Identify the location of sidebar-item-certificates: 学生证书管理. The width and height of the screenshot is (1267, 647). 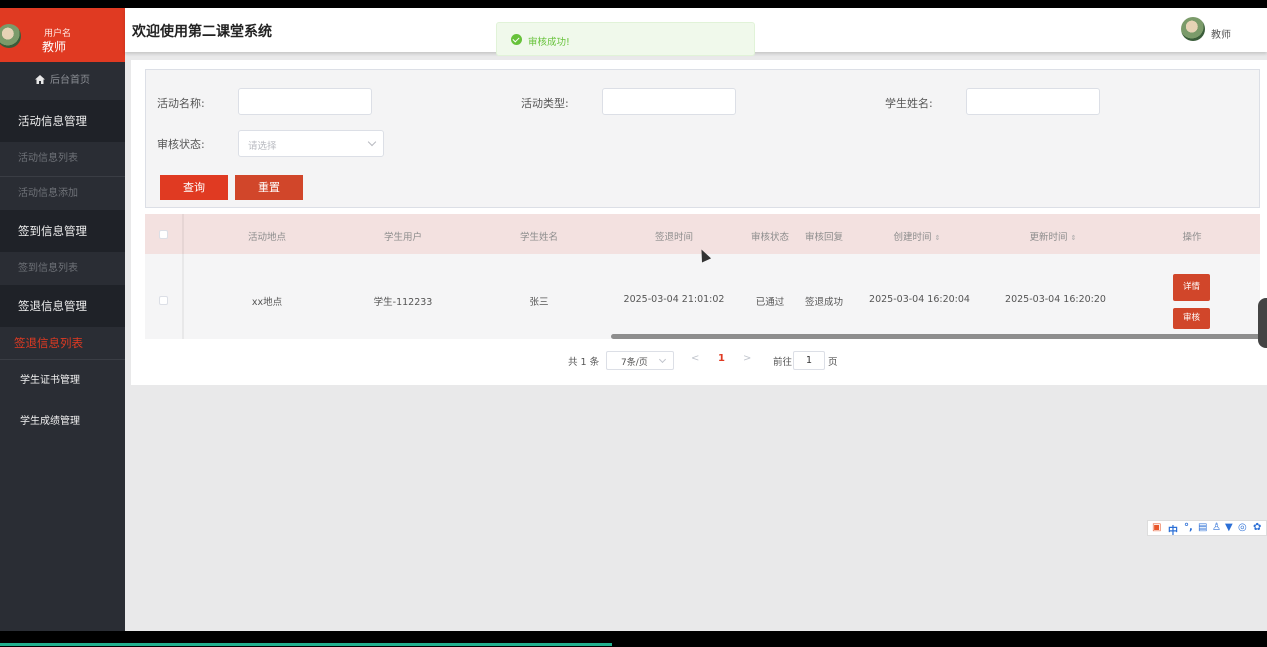
(62, 381).